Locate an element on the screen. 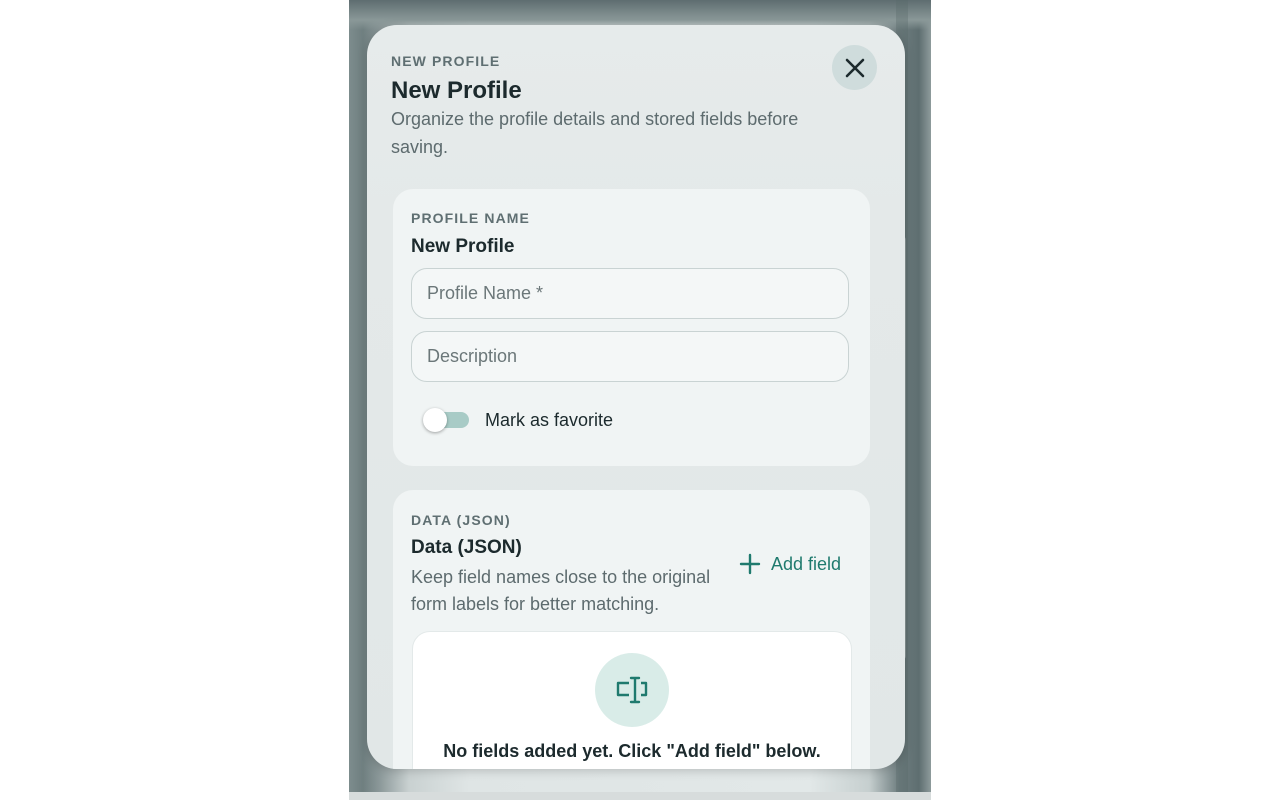 This screenshot has height=800, width=1280. dialog-eyebrow: NEW PROFILE is located at coordinates (446, 61).